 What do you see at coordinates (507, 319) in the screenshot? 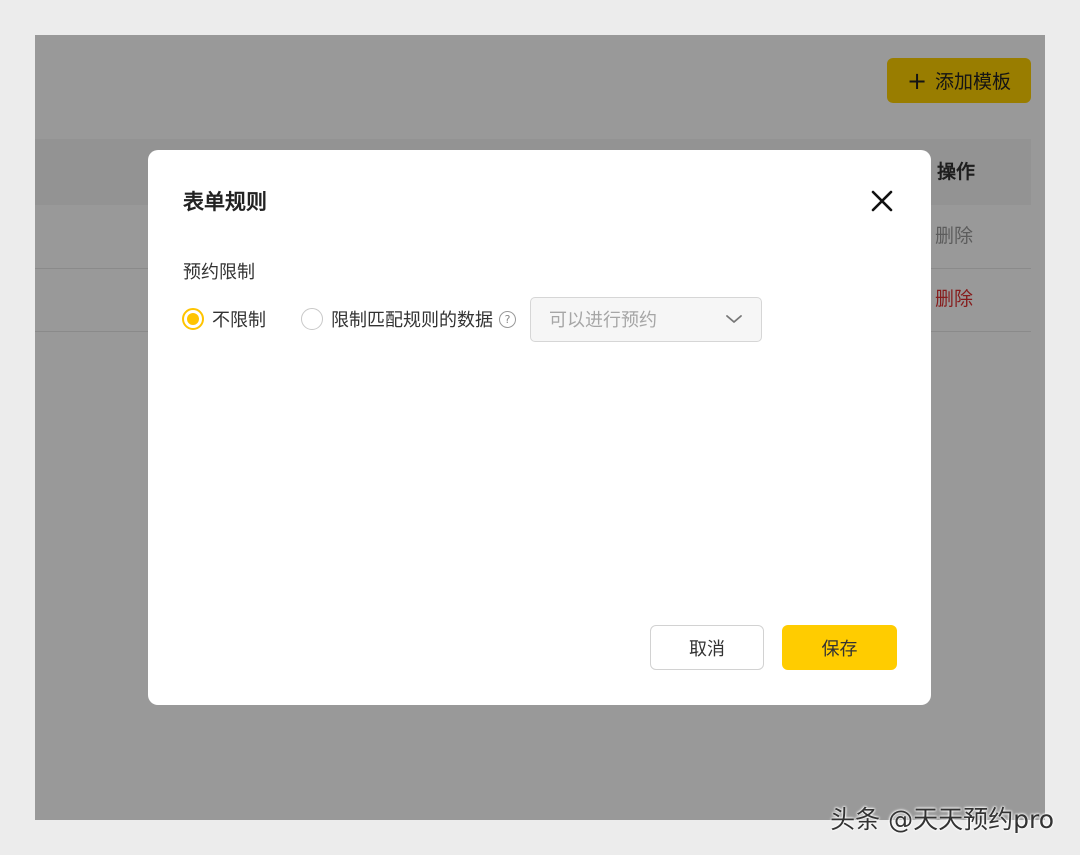
I see `help-icon: ?` at bounding box center [507, 319].